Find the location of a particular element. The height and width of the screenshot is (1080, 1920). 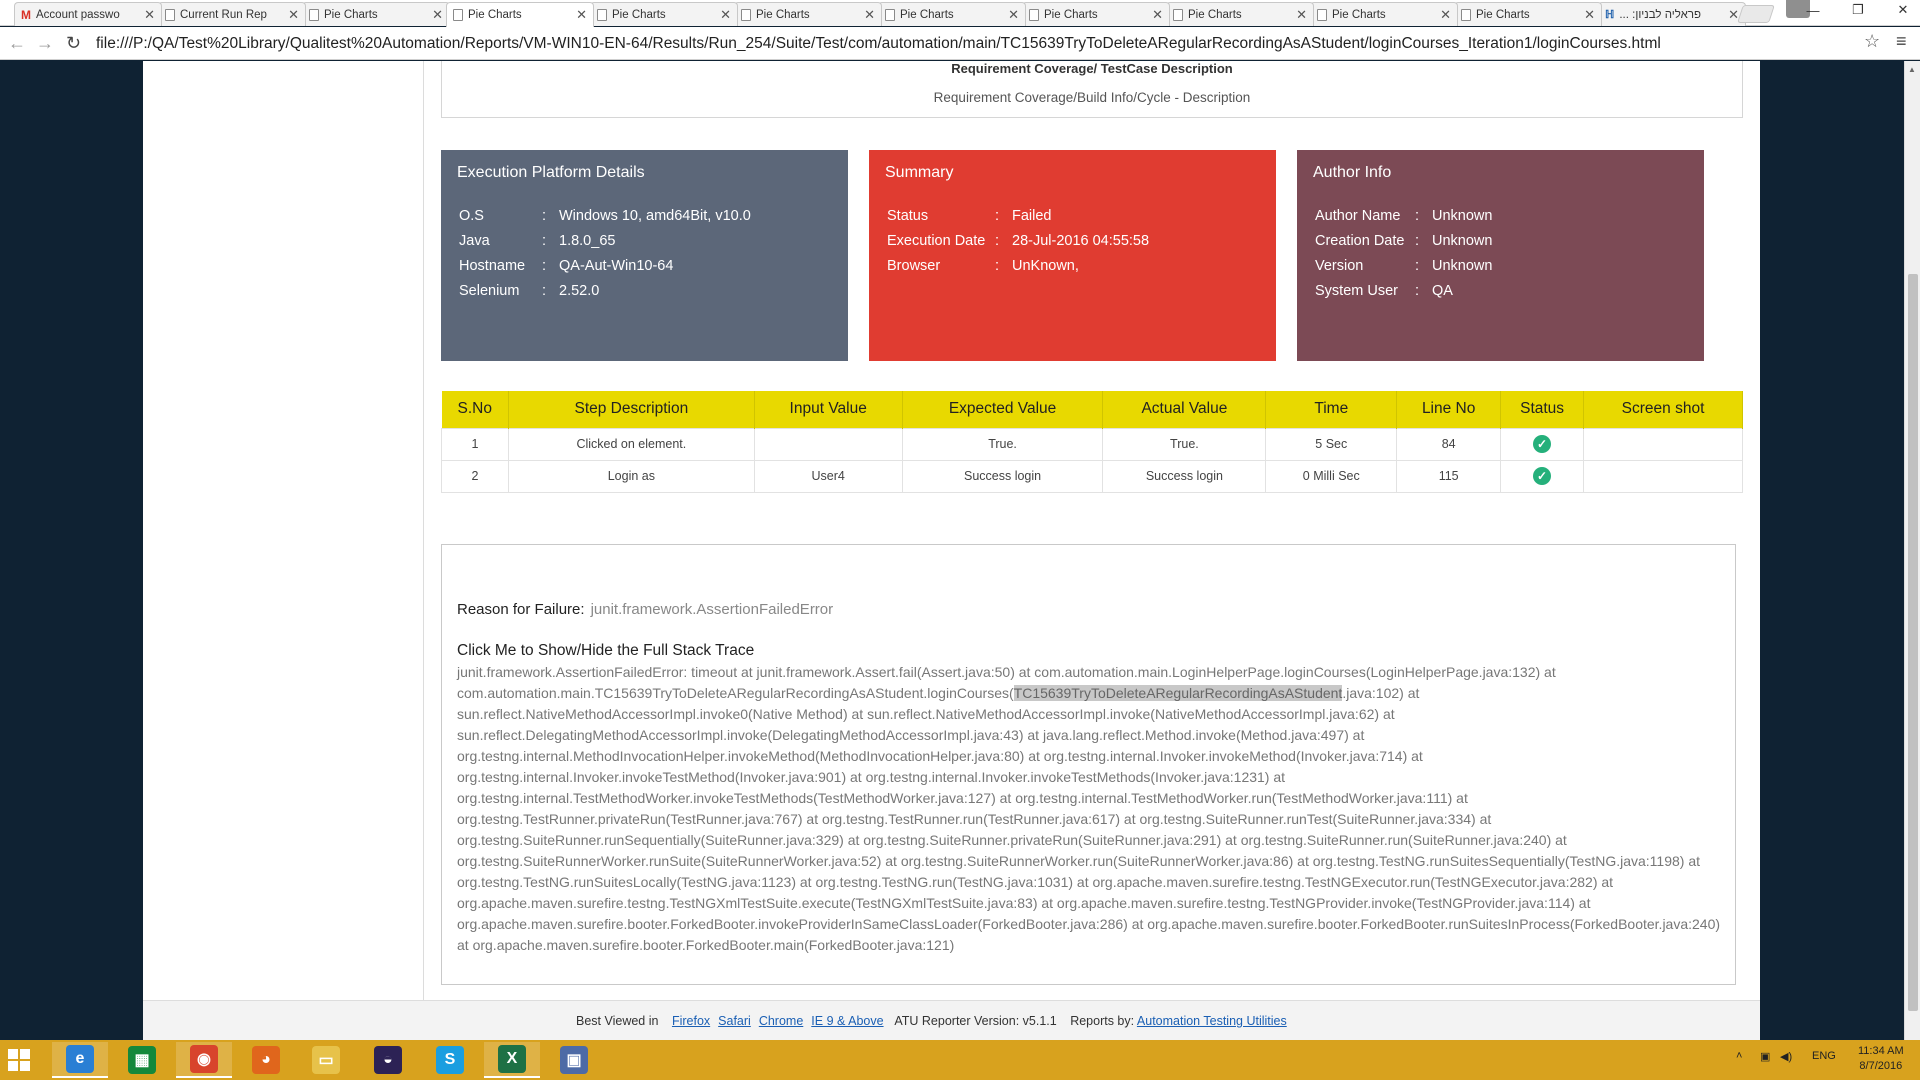

store-taskbar-button: ▦ is located at coordinates (142, 1060).